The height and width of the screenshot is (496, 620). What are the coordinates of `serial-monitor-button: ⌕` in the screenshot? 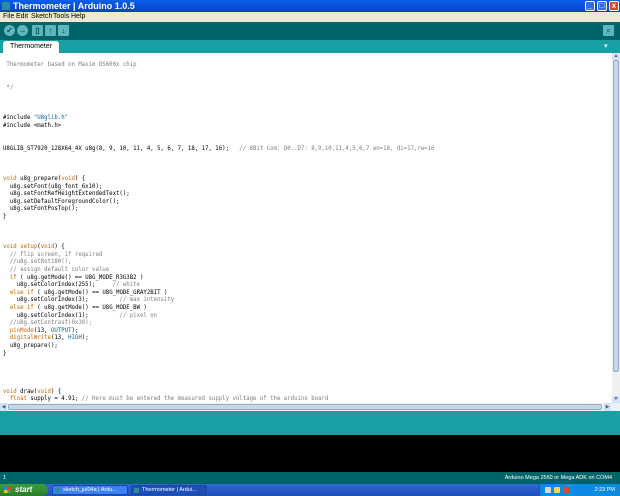 It's located at (608, 30).